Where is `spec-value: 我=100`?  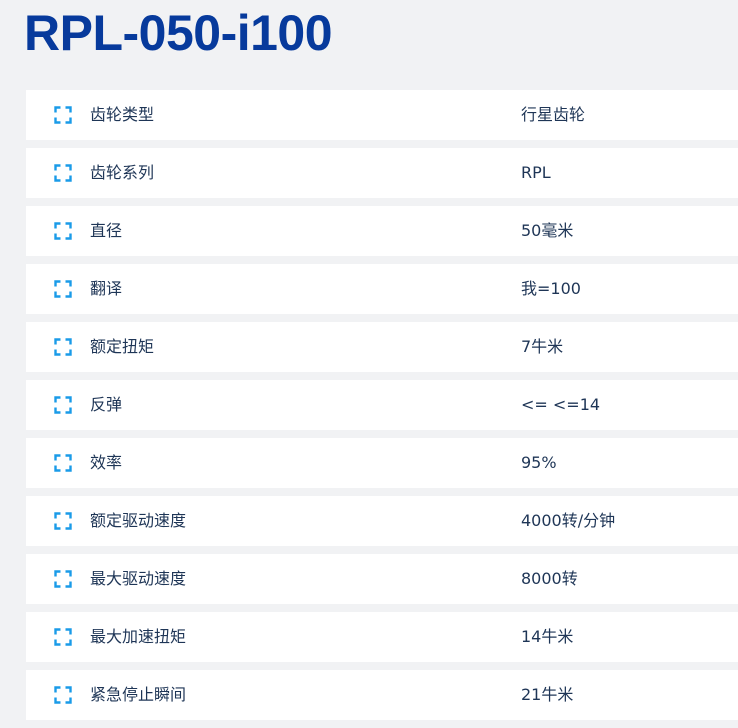 spec-value: 我=100 is located at coordinates (551, 288).